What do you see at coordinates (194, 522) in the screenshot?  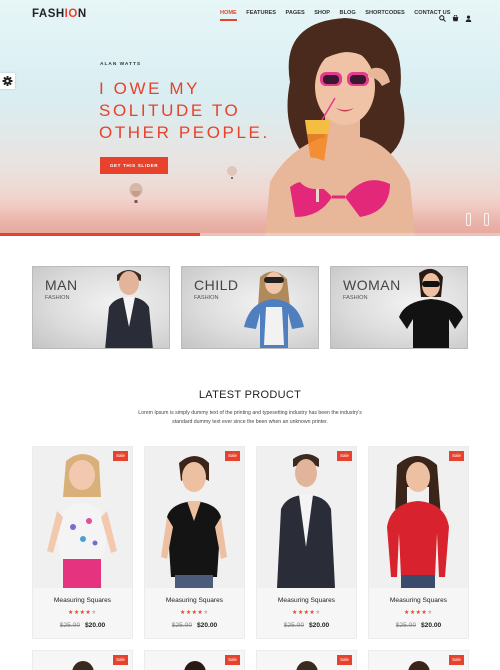 I see `product-photo-woman-black-top` at bounding box center [194, 522].